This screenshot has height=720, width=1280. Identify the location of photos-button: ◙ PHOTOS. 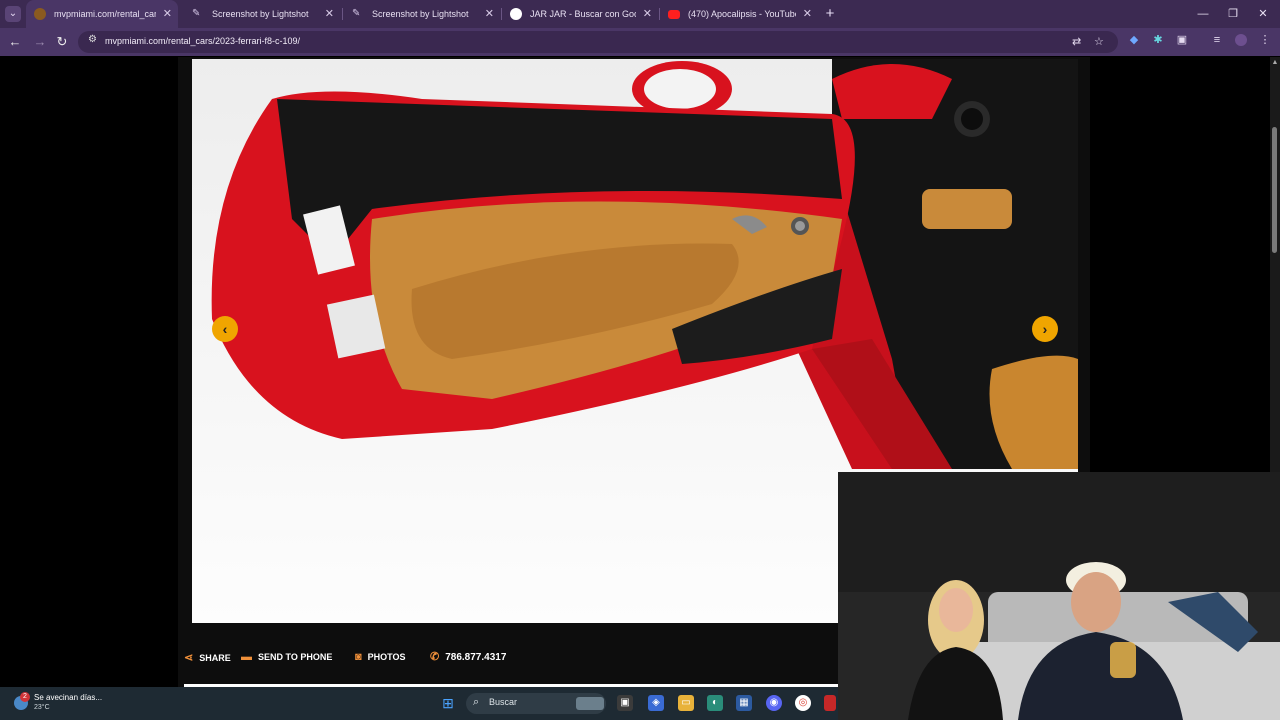
(380, 657).